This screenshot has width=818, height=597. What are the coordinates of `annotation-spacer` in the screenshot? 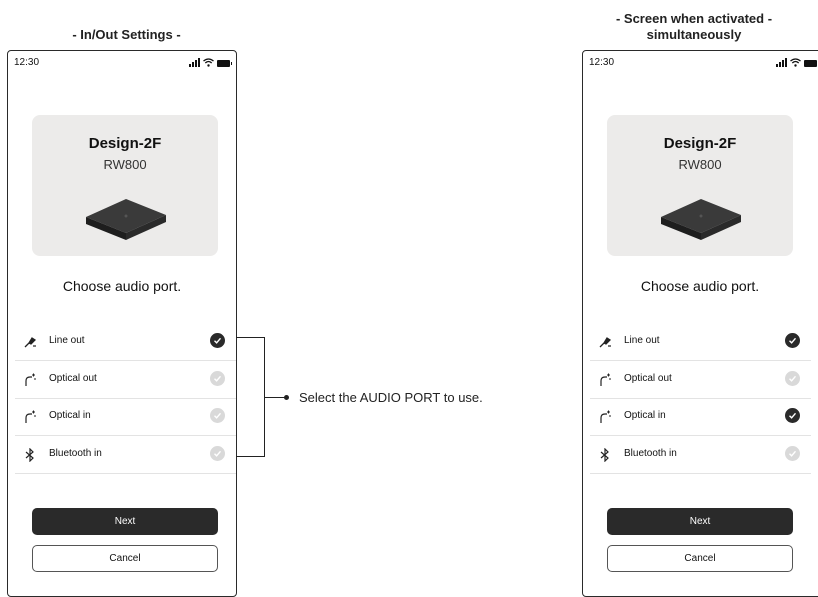 It's located at (250, 375).